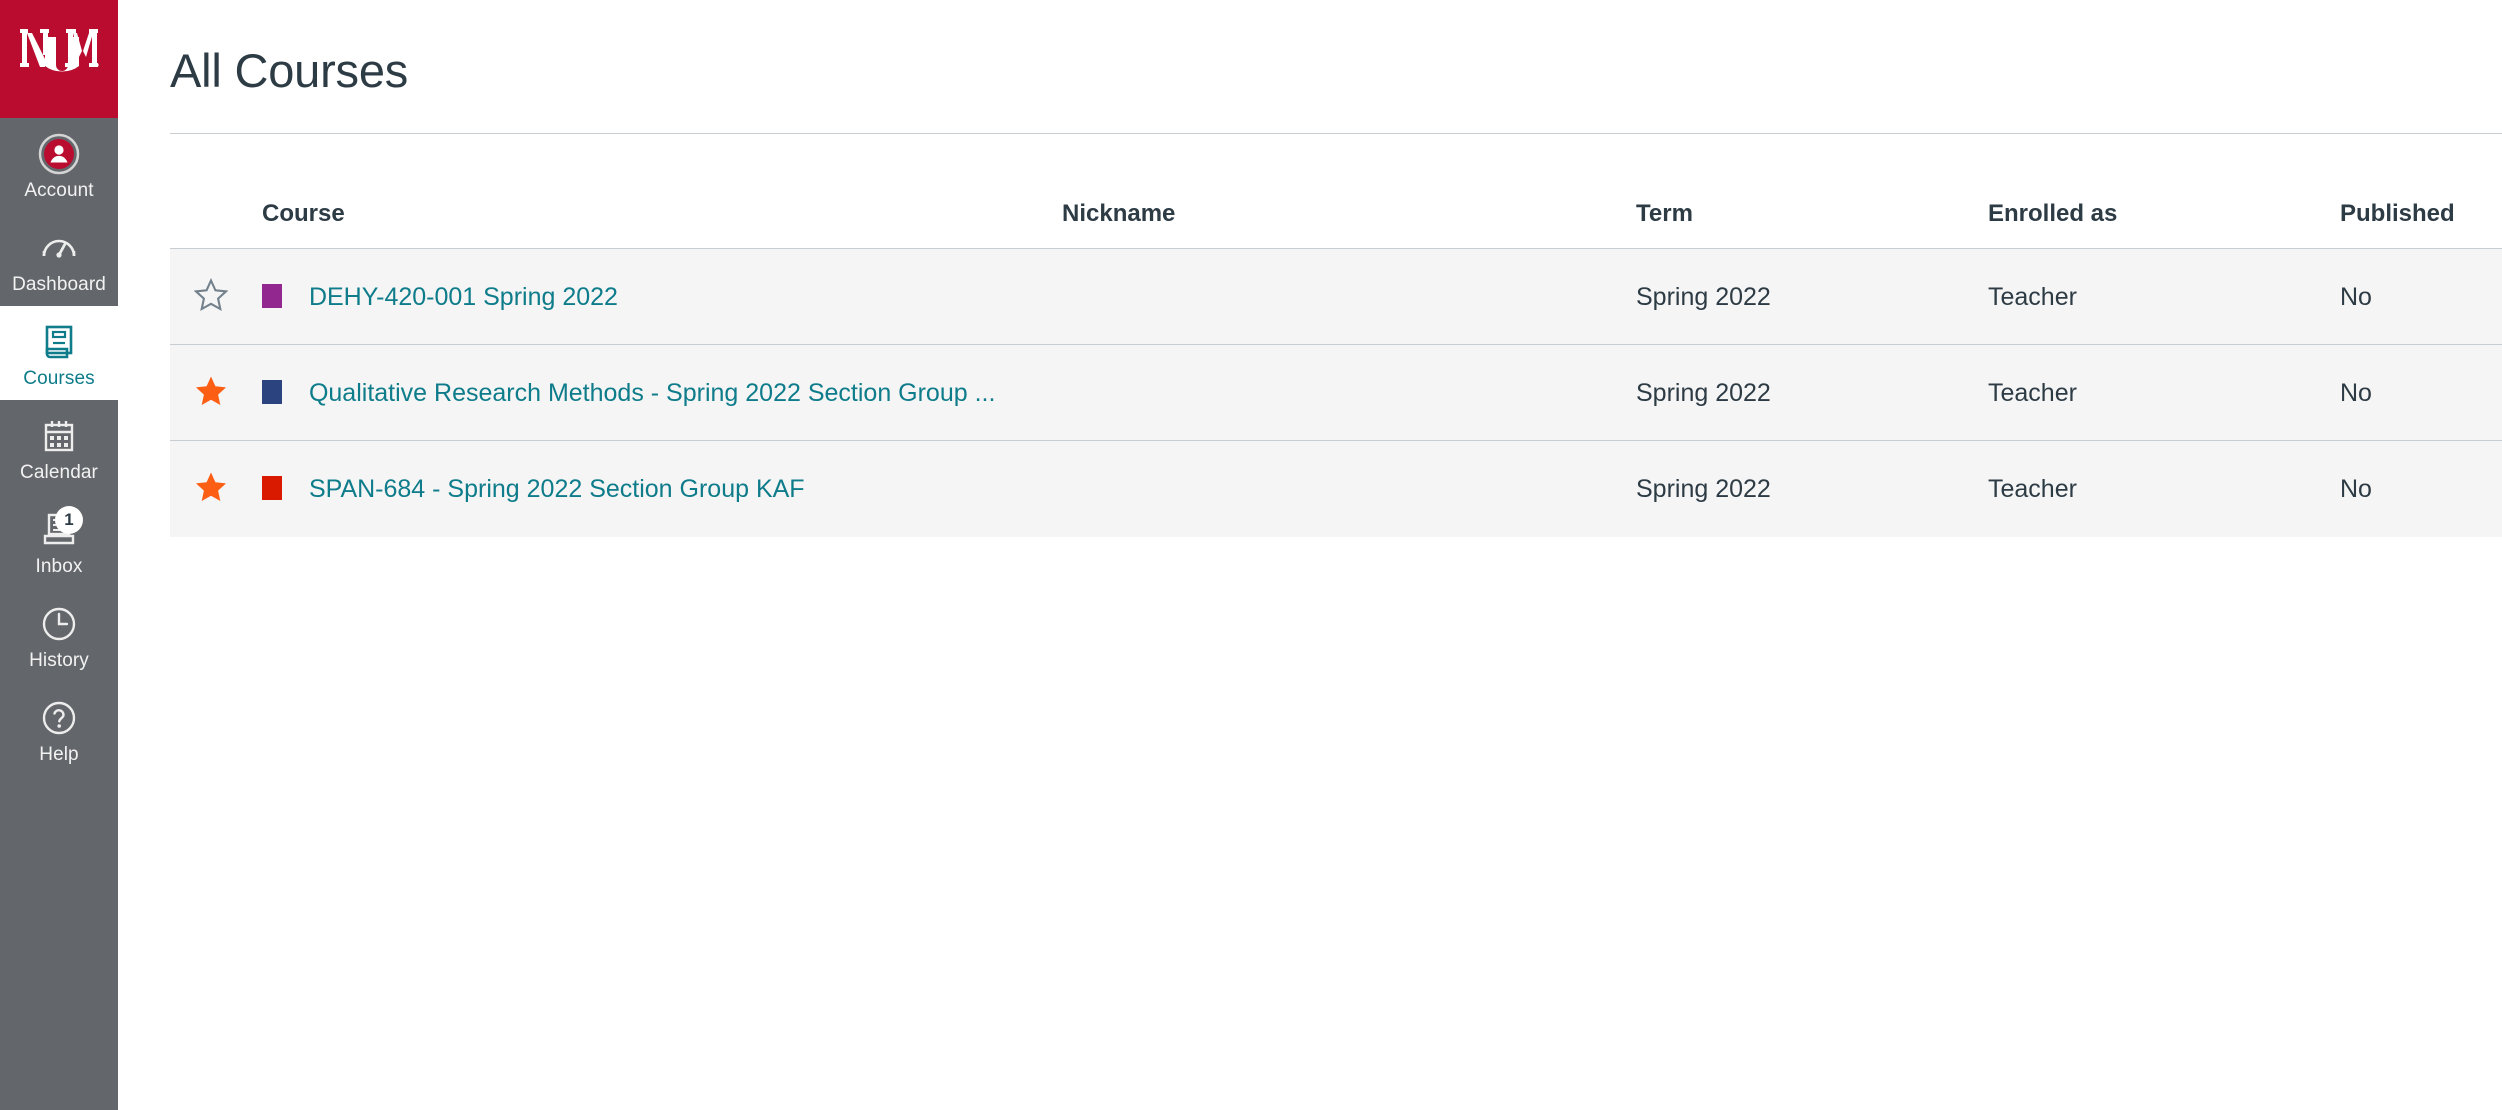  Describe the element at coordinates (662, 297) in the screenshot. I see `course-name-cell: DEHY-420-001 Spring 2022` at that location.